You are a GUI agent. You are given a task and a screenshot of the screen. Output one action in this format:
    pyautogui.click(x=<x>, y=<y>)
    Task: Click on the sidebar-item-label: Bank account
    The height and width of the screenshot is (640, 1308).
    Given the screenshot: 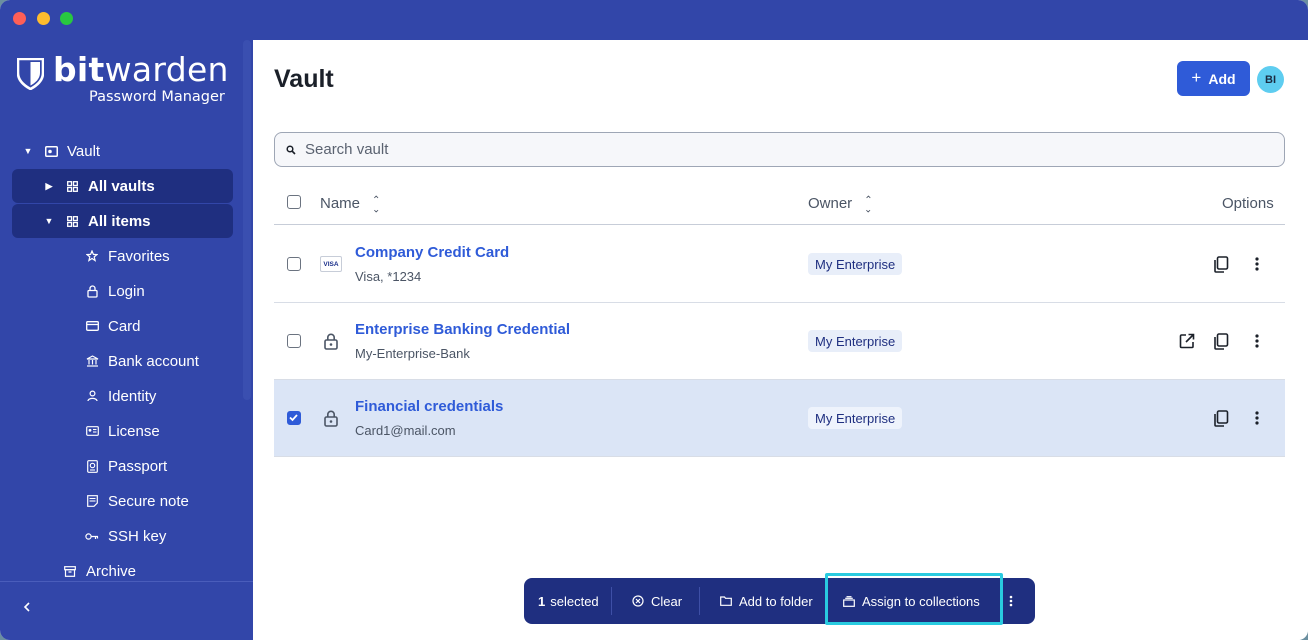 What is the action you would take?
    pyautogui.click(x=153, y=361)
    